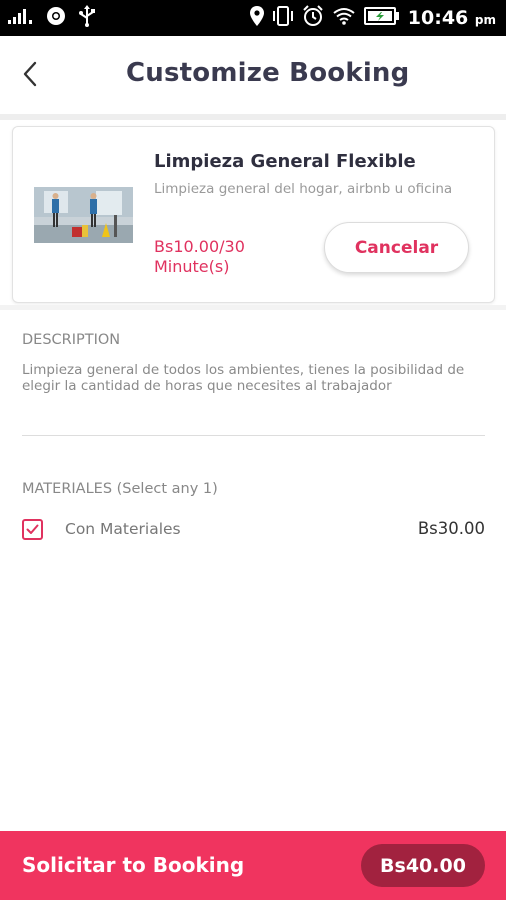 This screenshot has height=900, width=506. I want to click on chevron-left-icon, so click(30, 76).